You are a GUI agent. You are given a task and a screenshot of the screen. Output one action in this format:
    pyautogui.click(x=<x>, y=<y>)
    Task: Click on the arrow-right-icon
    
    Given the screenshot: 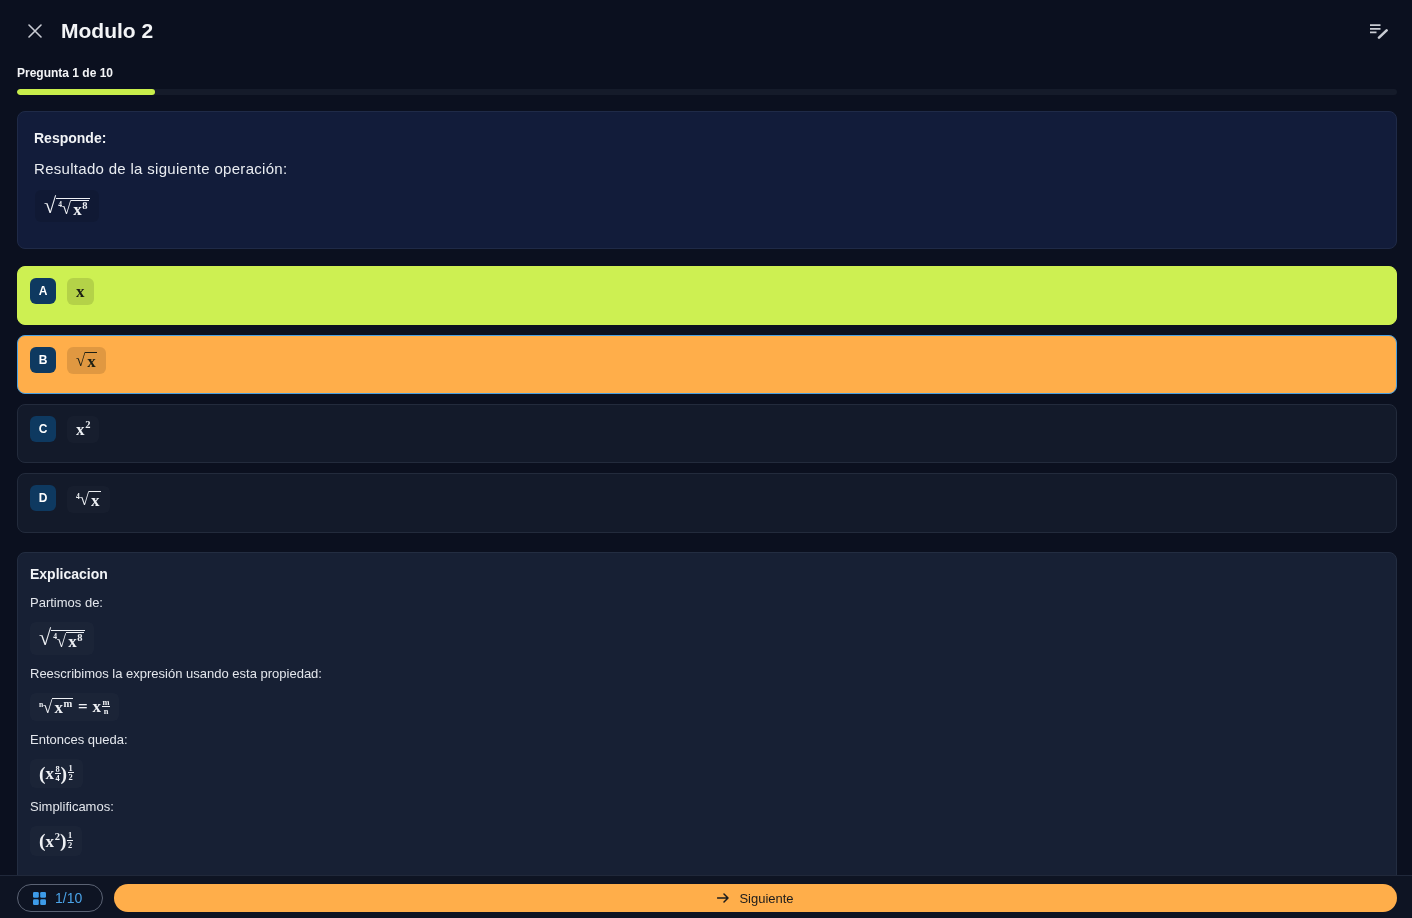 What is the action you would take?
    pyautogui.click(x=723, y=898)
    